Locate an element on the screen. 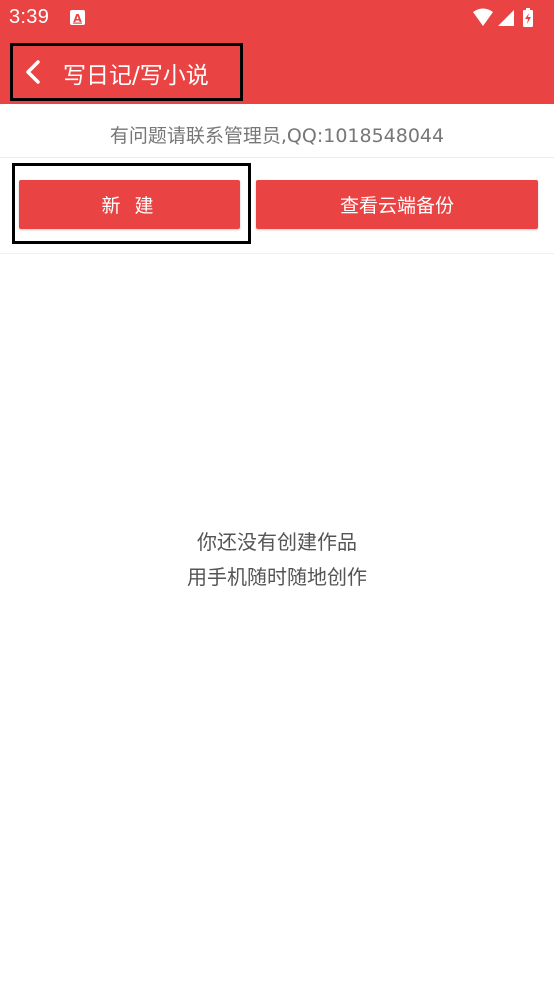 This screenshot has height=984, width=554. battery-charging-icon is located at coordinates (528, 17).